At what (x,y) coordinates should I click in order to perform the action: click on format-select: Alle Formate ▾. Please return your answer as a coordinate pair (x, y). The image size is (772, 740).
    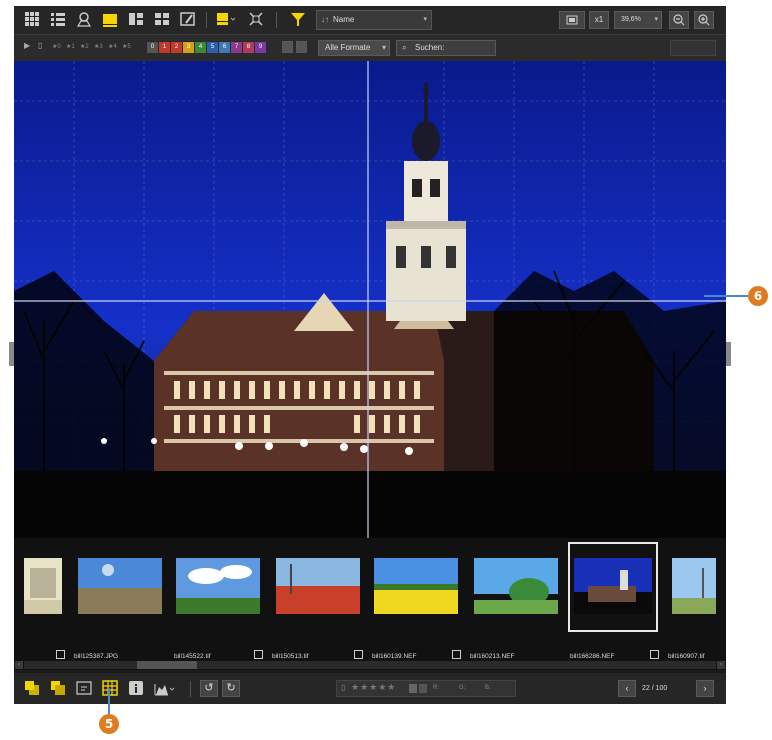
    Looking at the image, I should click on (354, 48).